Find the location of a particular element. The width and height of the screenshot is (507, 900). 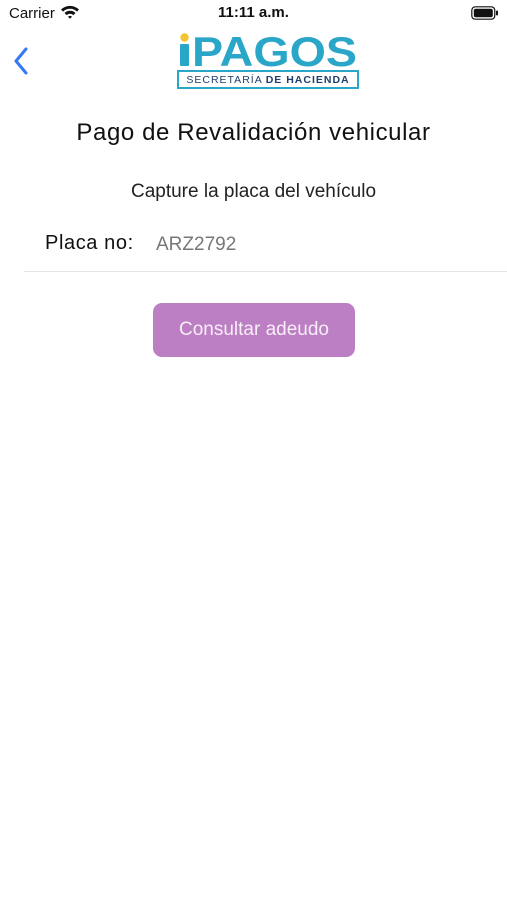

consult-debt-button: Consultar adeudo is located at coordinates (254, 330).